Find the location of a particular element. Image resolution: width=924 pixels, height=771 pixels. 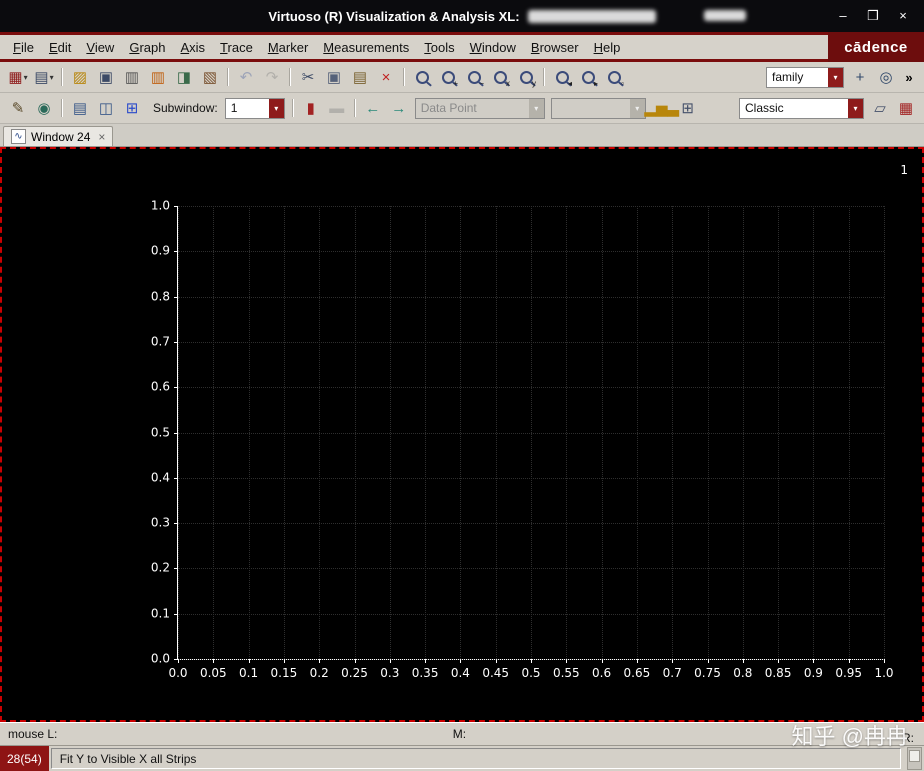

toolbar-secondary-view-icons: ▂▅▃ ⊞ is located at coordinates (672, 108).